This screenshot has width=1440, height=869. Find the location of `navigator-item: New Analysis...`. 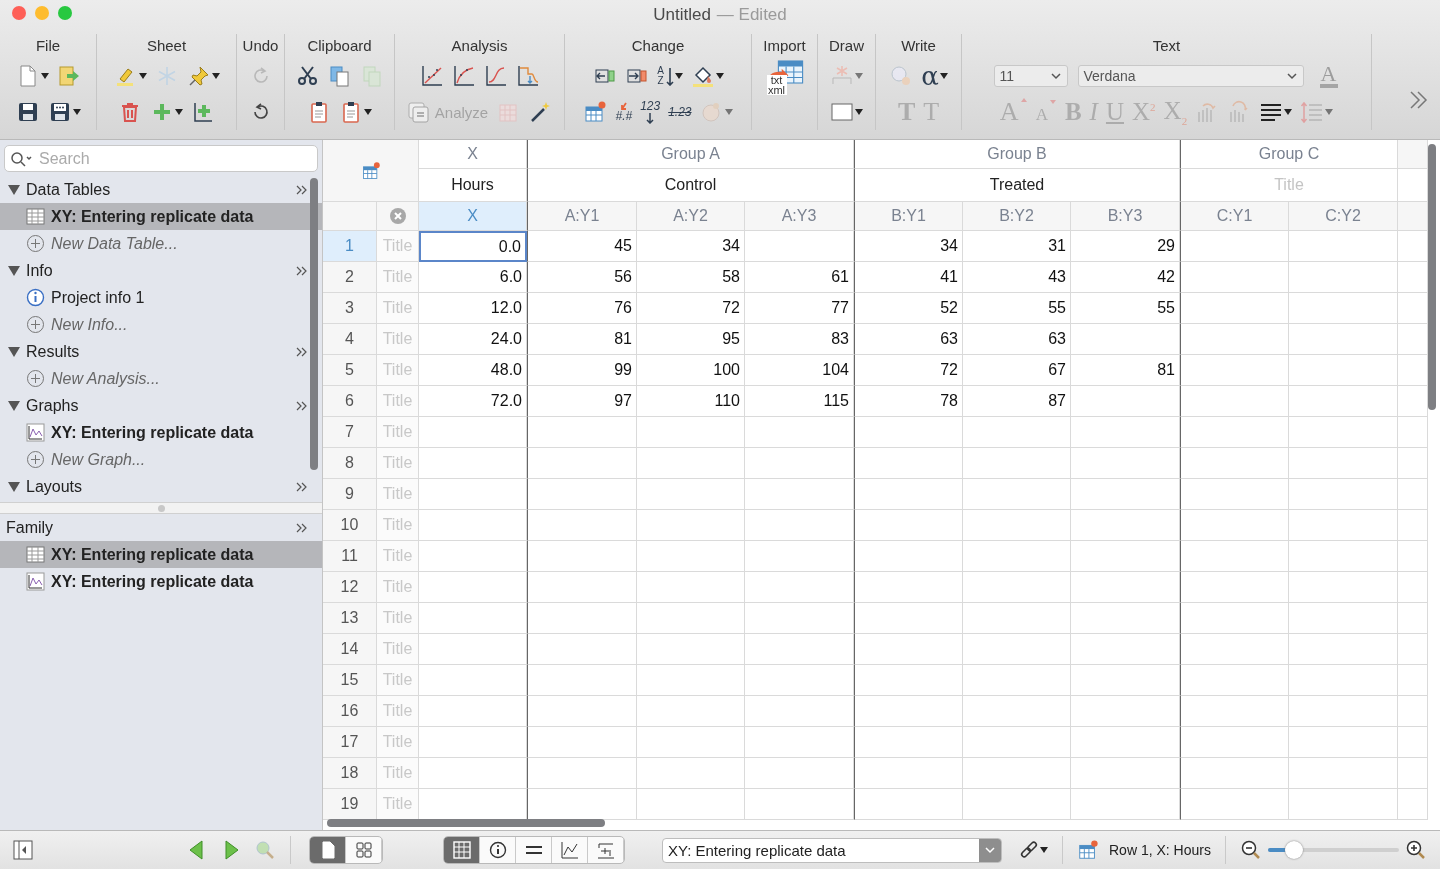

navigator-item: New Analysis... is located at coordinates (161, 378).